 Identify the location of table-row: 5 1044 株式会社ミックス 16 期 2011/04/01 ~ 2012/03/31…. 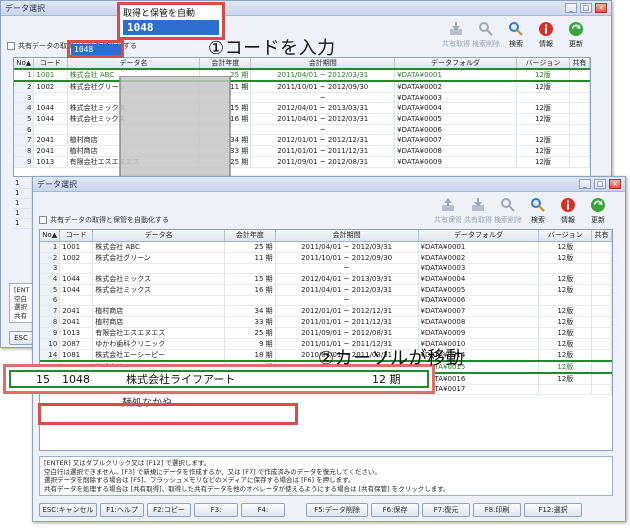
(326, 290).